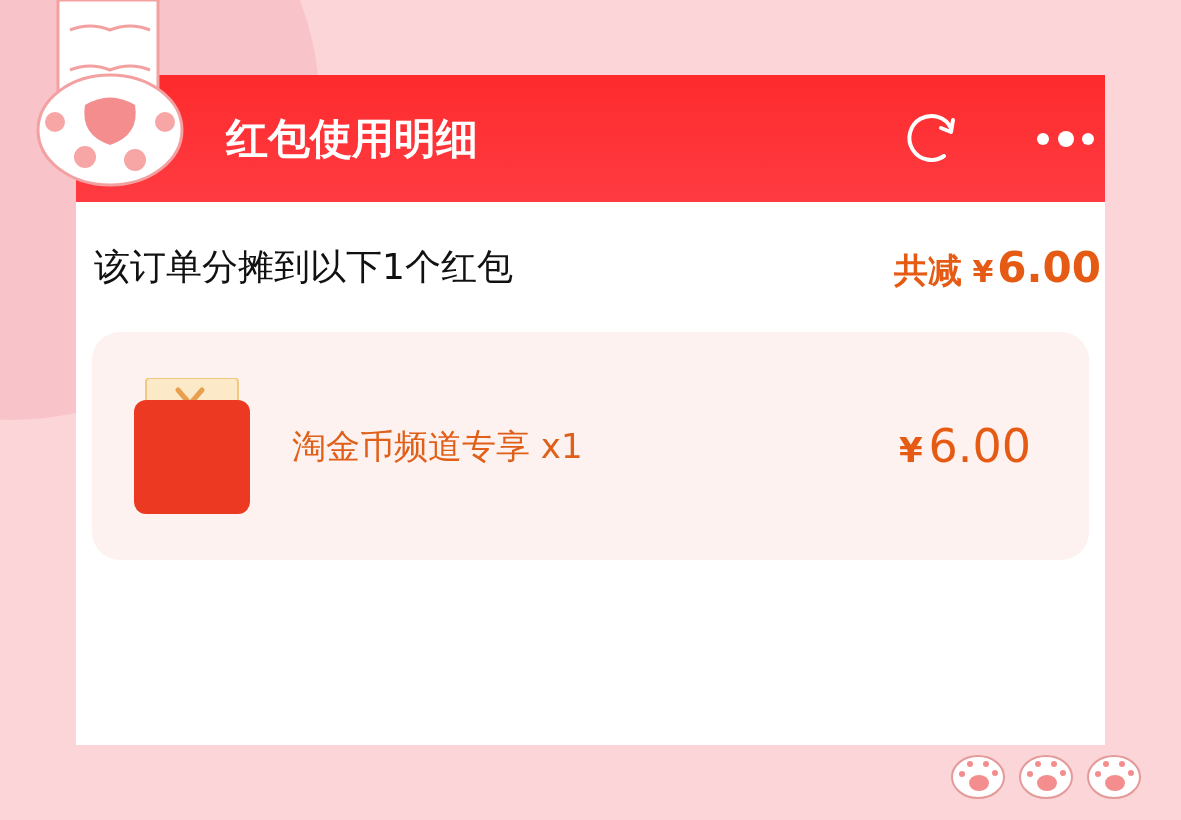 The height and width of the screenshot is (820, 1181). What do you see at coordinates (303, 267) in the screenshot?
I see `summary-text: 该订单分摊到以下1个红包` at bounding box center [303, 267].